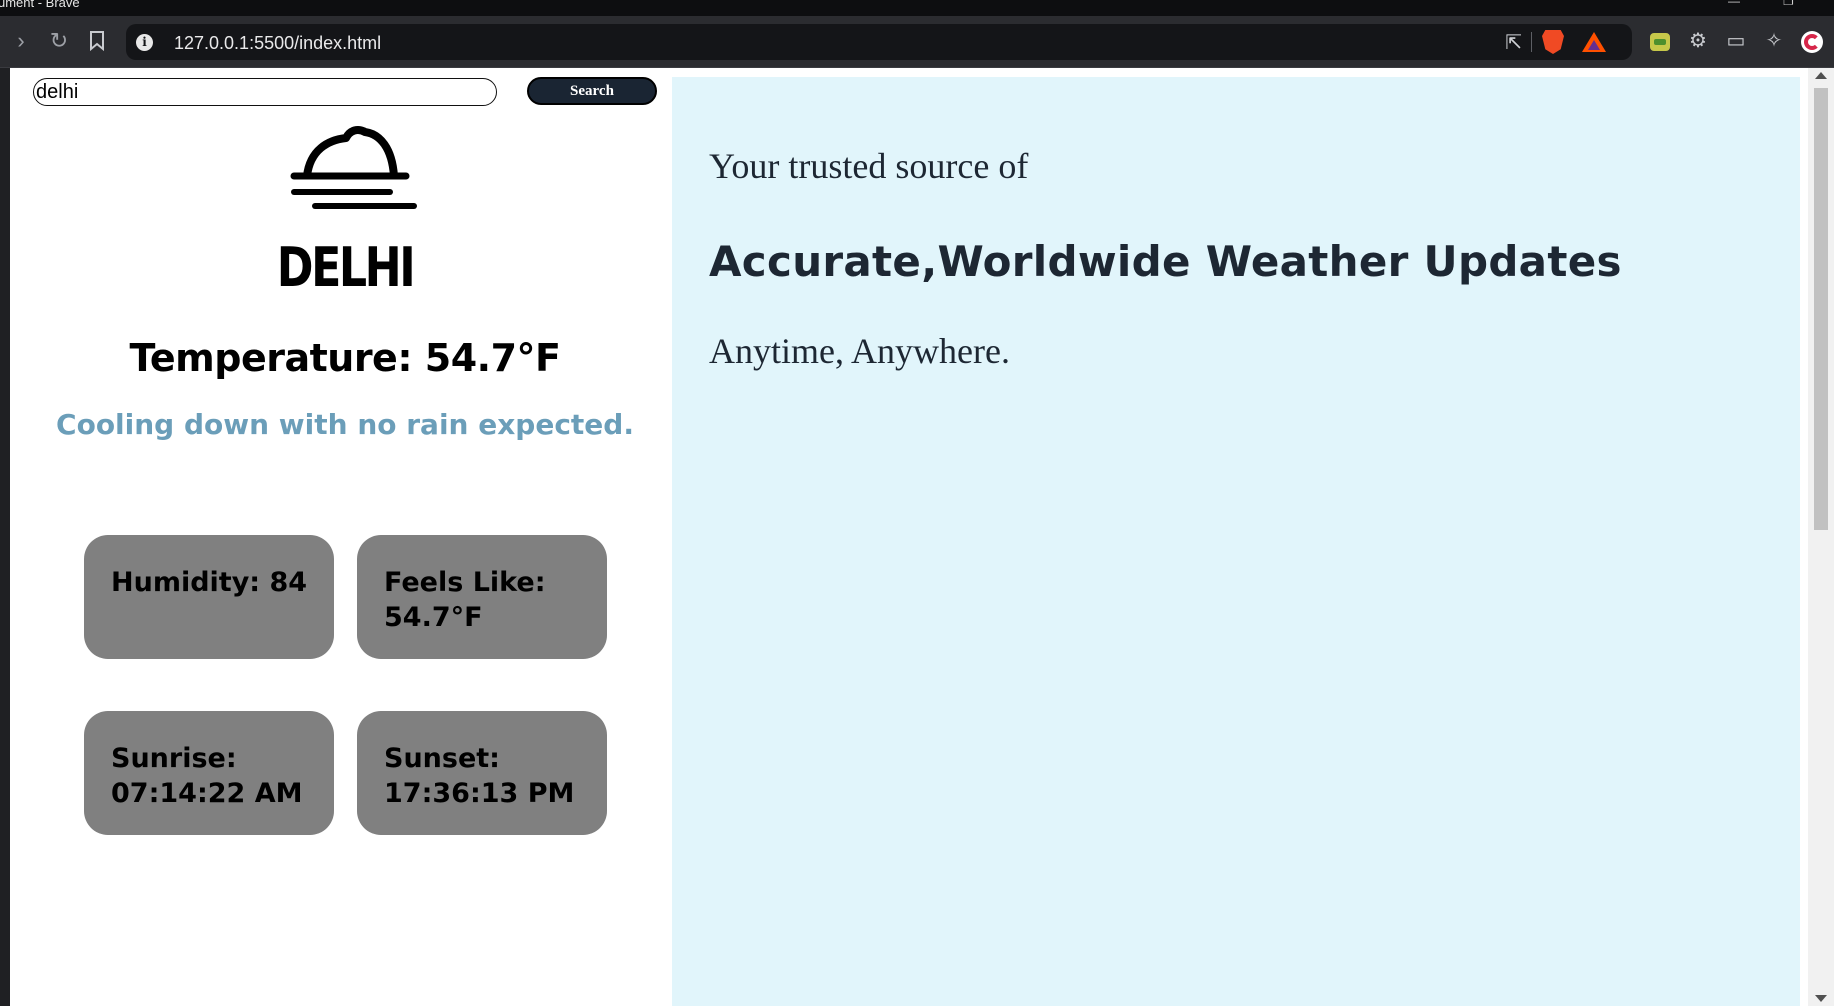 The width and height of the screenshot is (1834, 1006). What do you see at coordinates (40, 5) in the screenshot?
I see `window-title: ument - Brave` at bounding box center [40, 5].